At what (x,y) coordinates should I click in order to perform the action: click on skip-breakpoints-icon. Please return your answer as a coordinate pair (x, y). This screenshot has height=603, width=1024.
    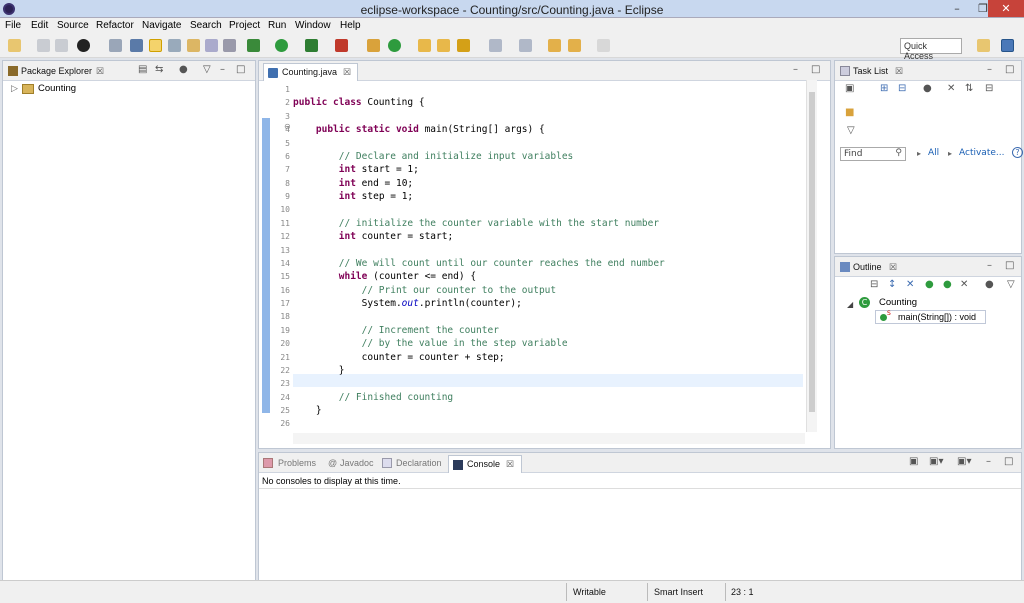
    Looking at the image, I should click on (115, 45).